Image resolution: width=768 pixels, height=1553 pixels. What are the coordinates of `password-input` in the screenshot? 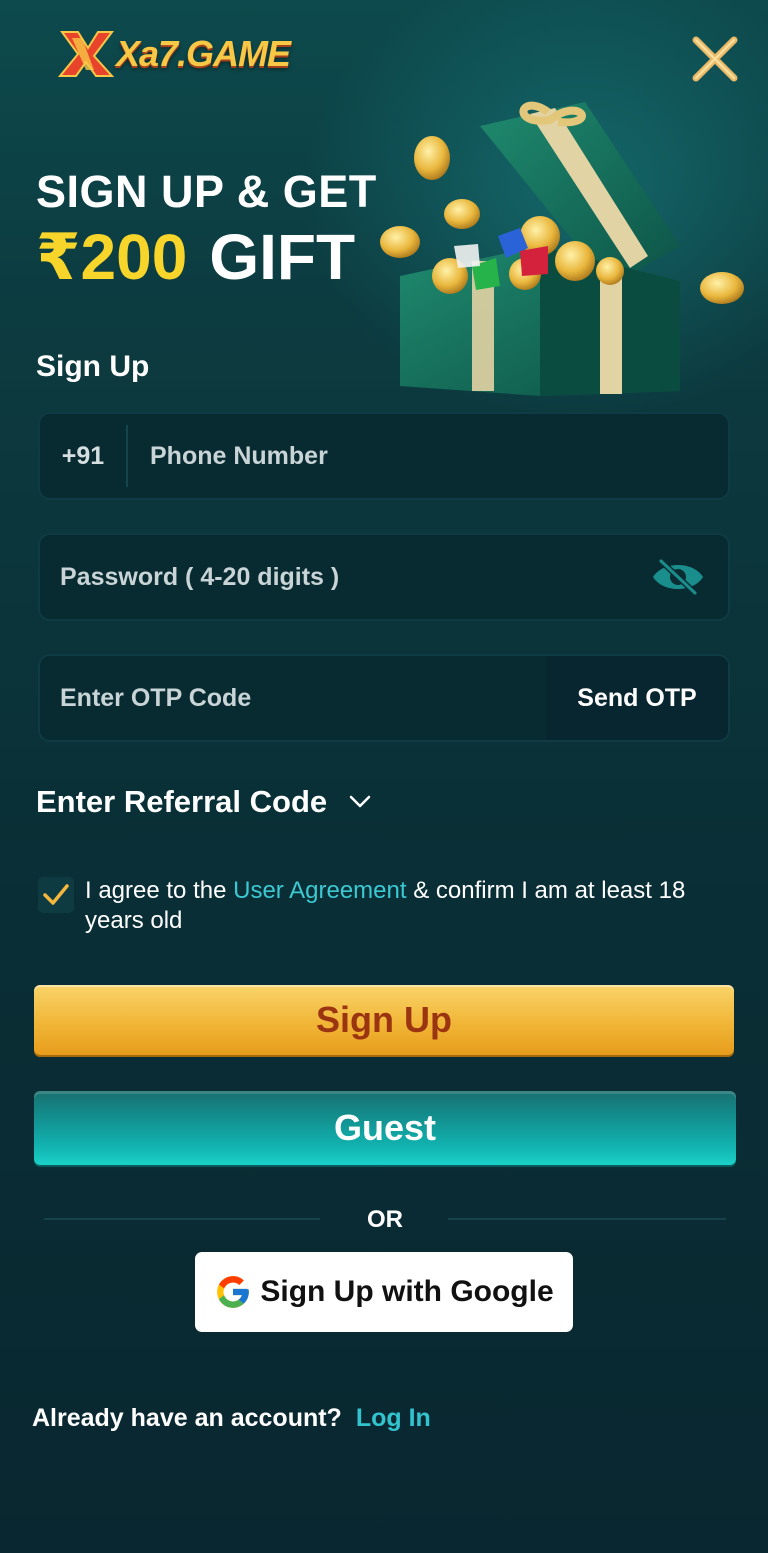 It's located at (334, 577).